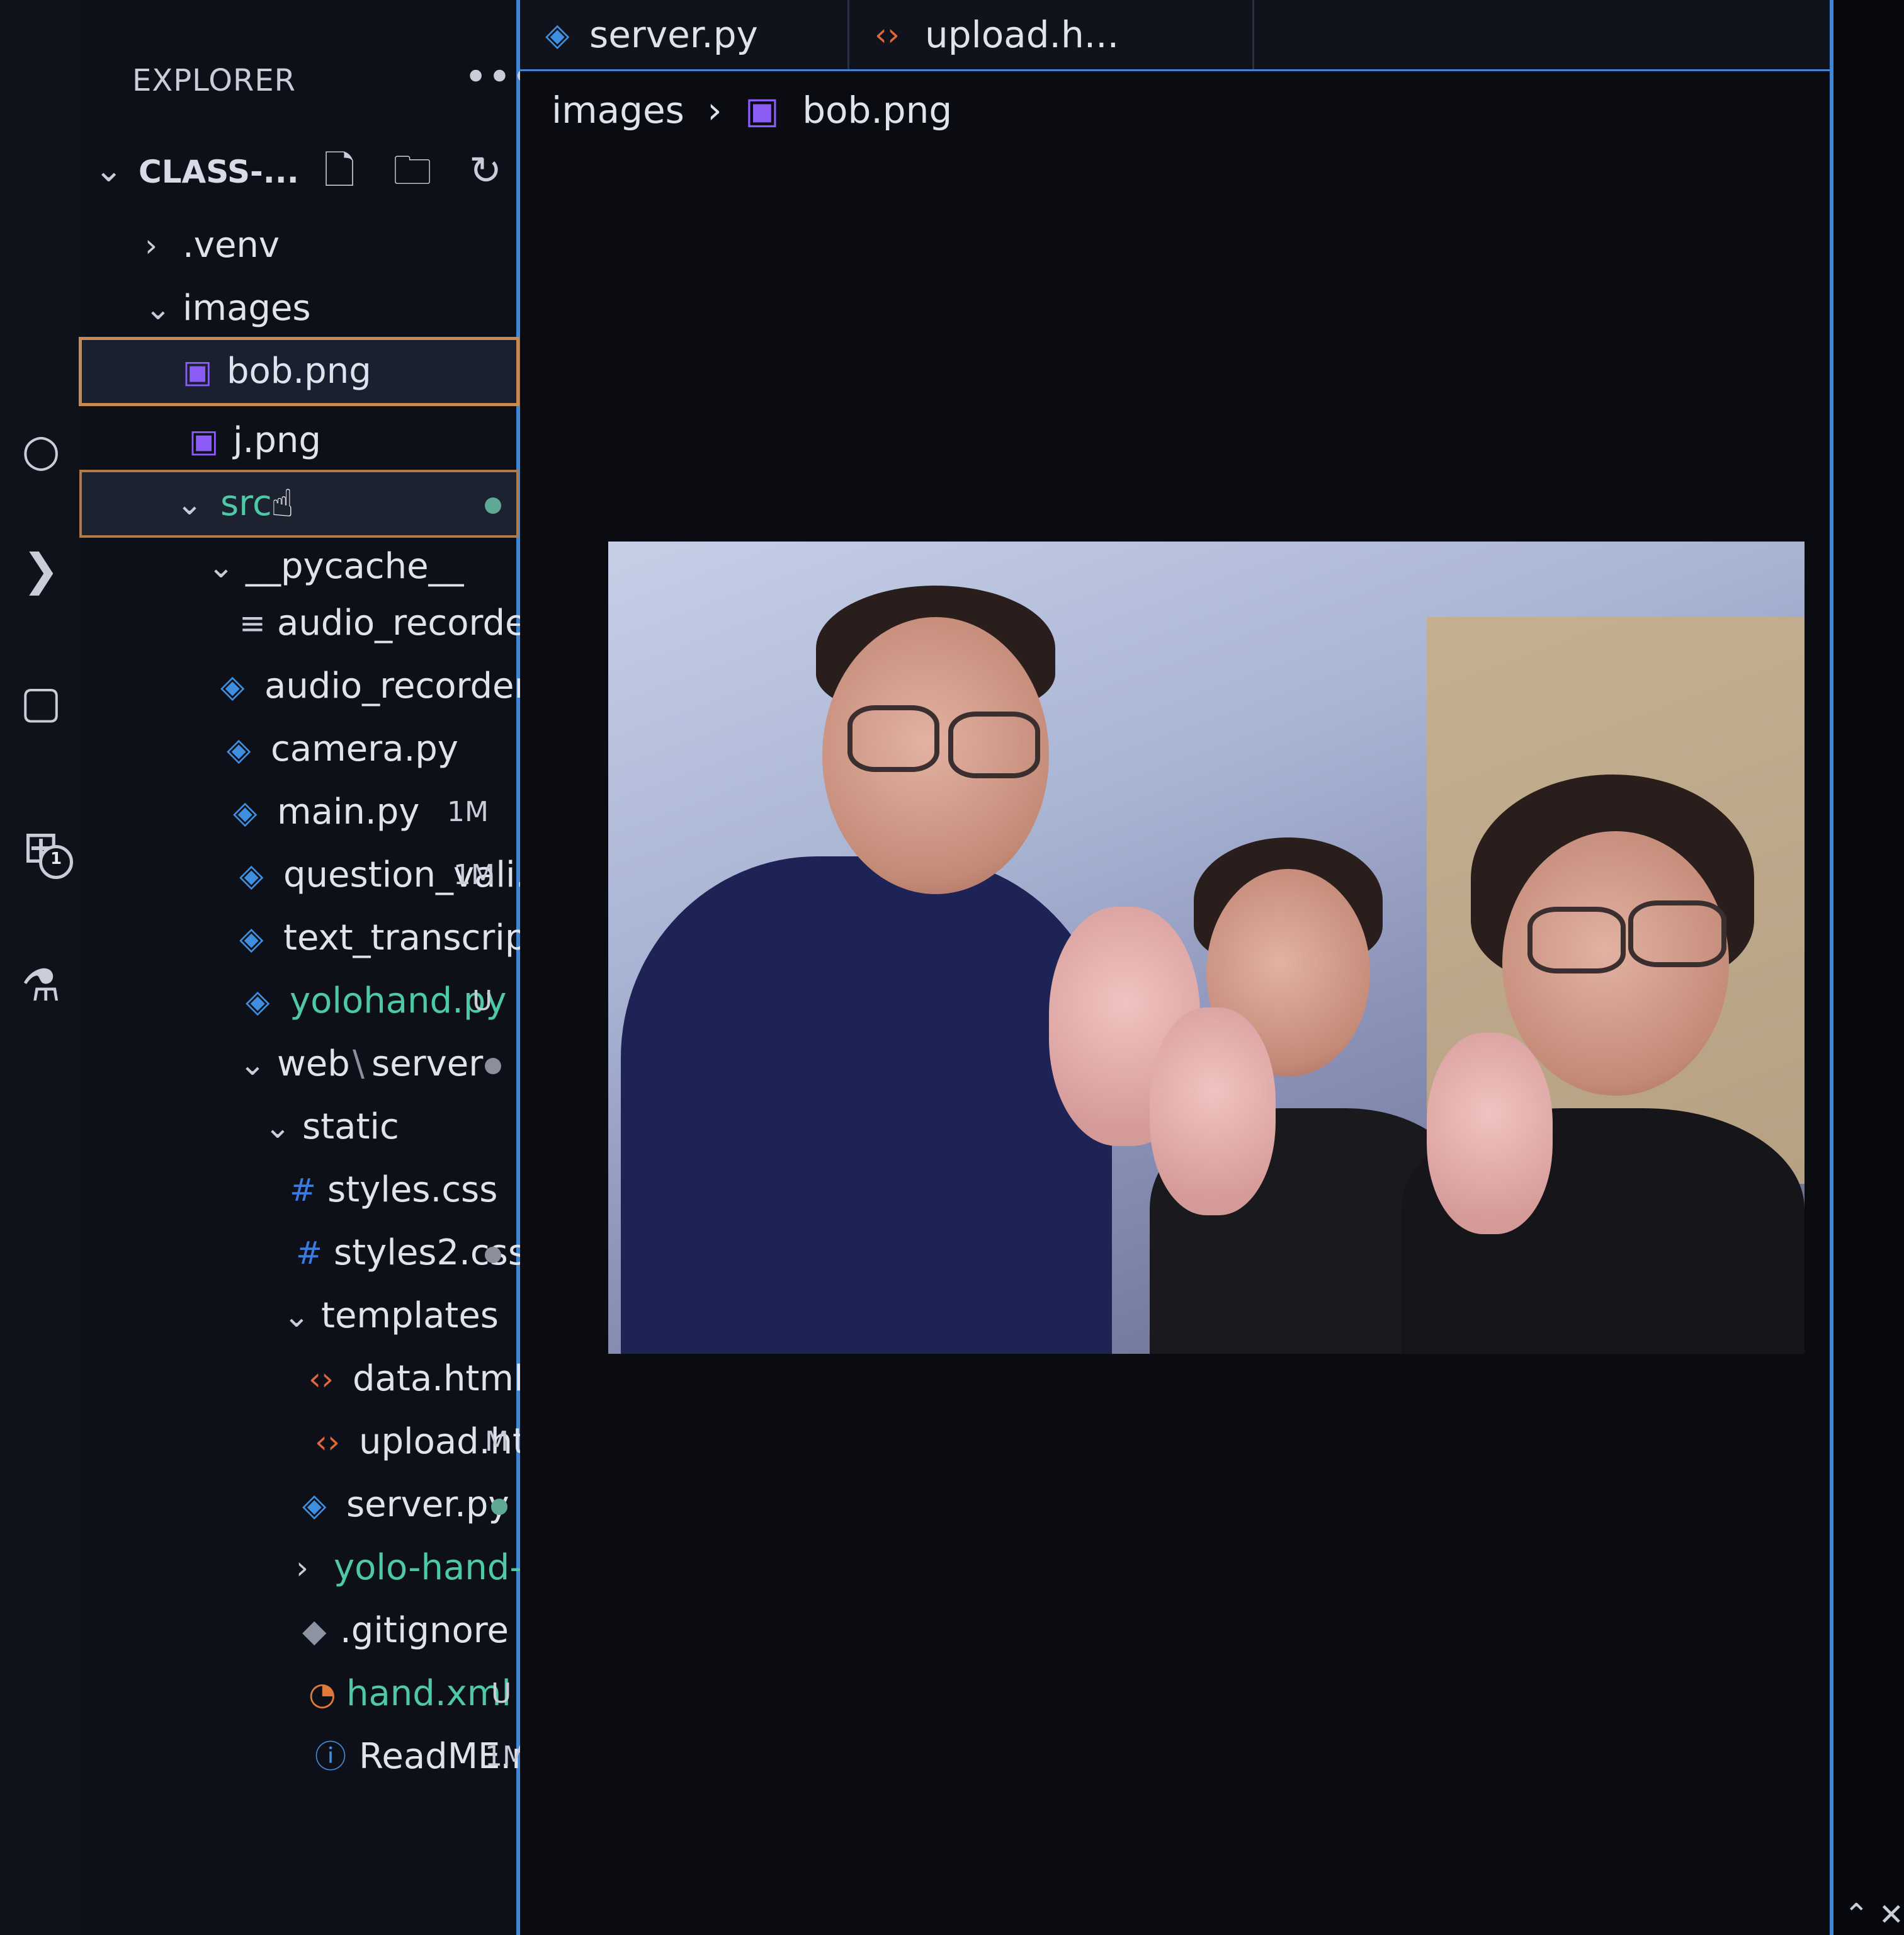 The image size is (1904, 1935). I want to click on tree-item-upload-html: ‹› upload.html M, so click(326, 1441).